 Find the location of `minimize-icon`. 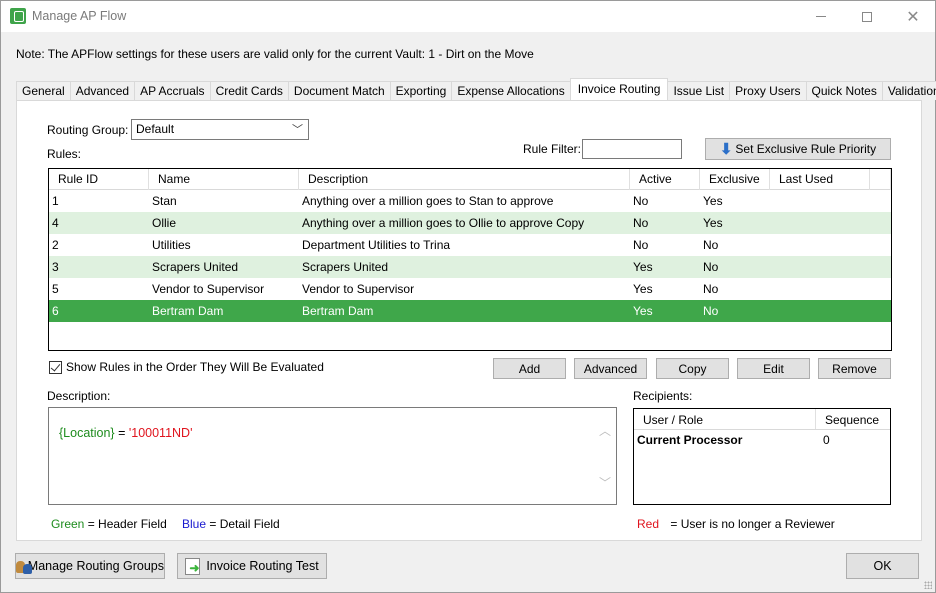

minimize-icon is located at coordinates (821, 16).